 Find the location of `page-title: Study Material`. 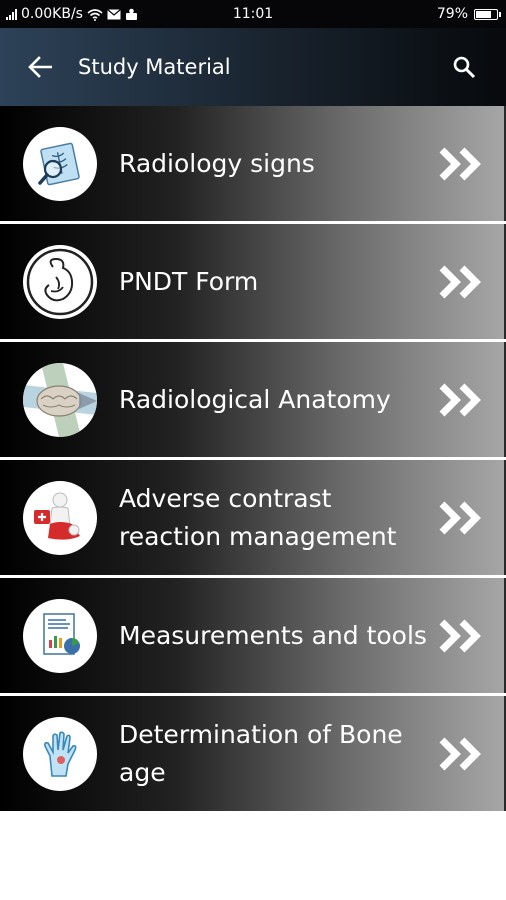

page-title: Study Material is located at coordinates (154, 67).